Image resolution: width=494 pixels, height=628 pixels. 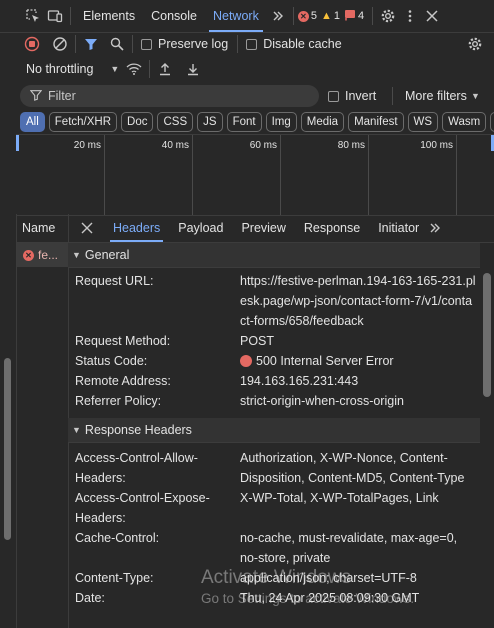 What do you see at coordinates (475, 44) in the screenshot?
I see `network-settings-gear-icon` at bounding box center [475, 44].